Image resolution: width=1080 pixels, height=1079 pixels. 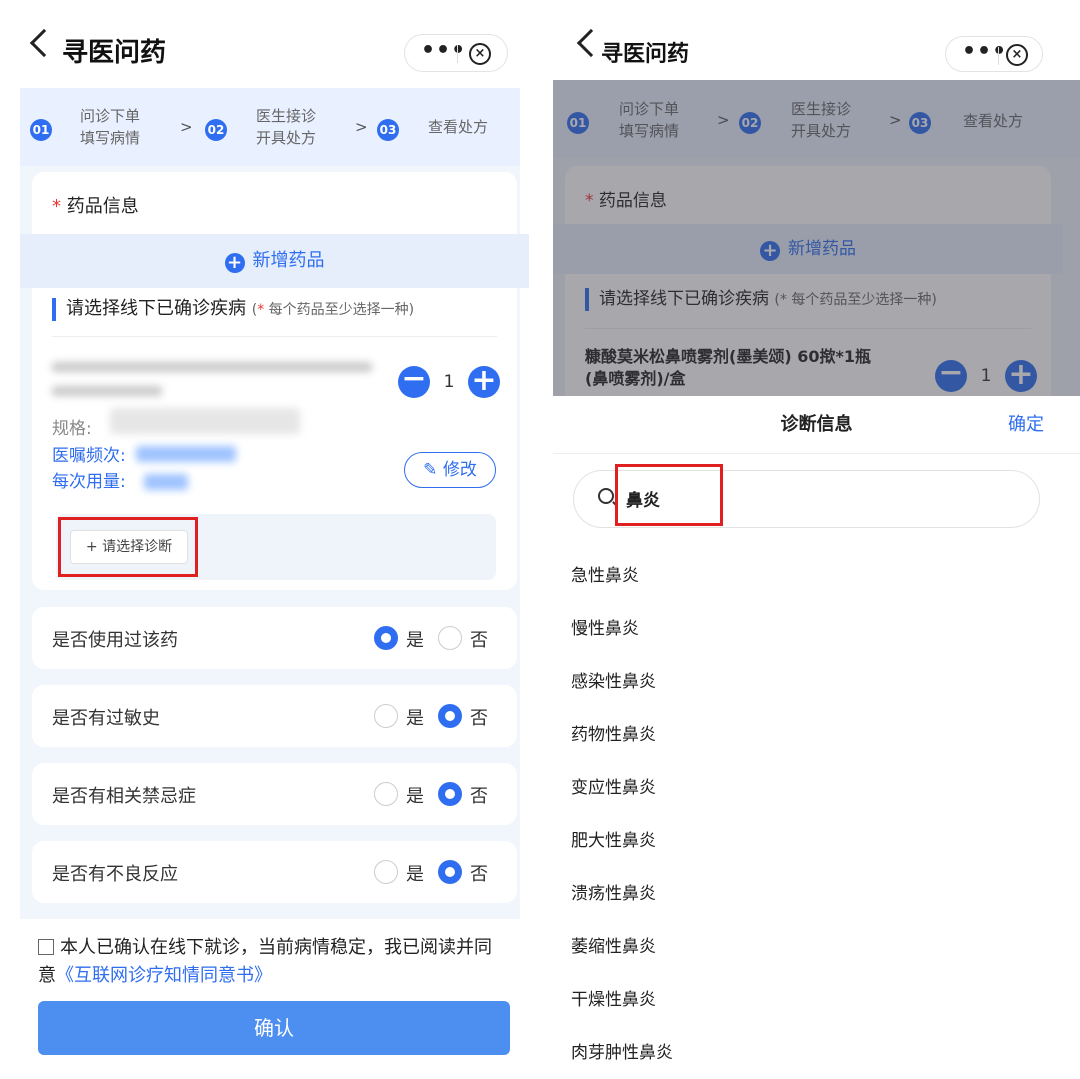 I want to click on result-item: 萎缩性鼻炎, so click(x=613, y=944).